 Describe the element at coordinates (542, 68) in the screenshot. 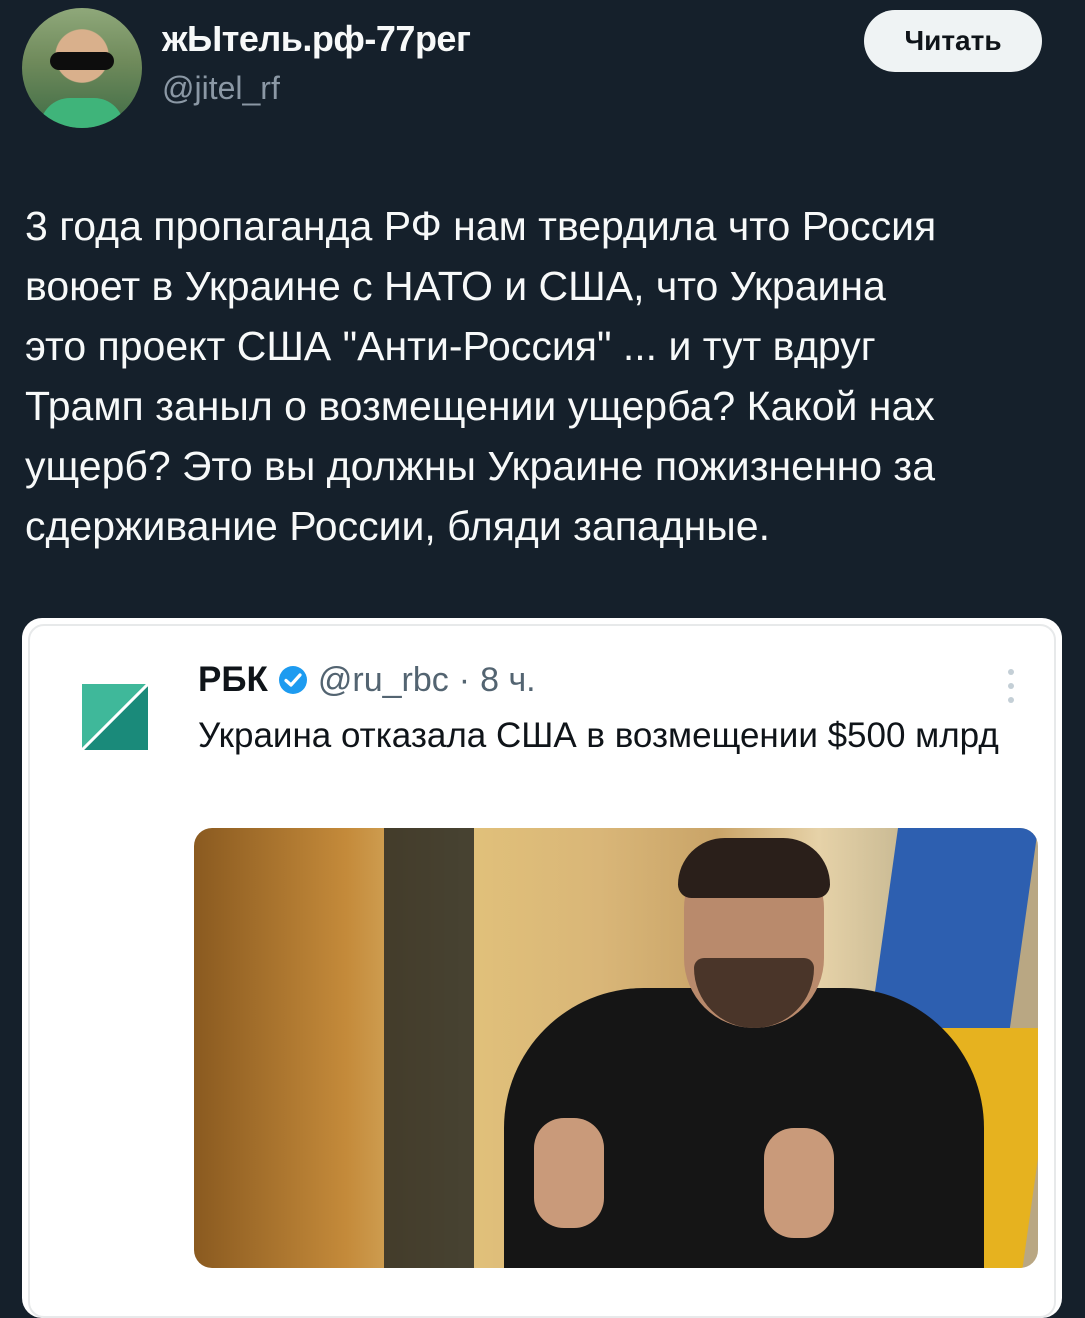

I see `tweet-header: жЫтель.рф-77рег @jitel_rf Читать` at that location.